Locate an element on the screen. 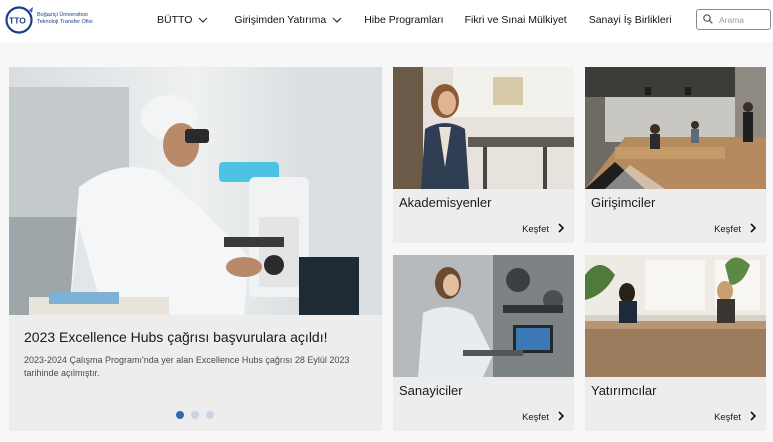 This screenshot has height=442, width=773. card-title: Girişimciler is located at coordinates (623, 202).